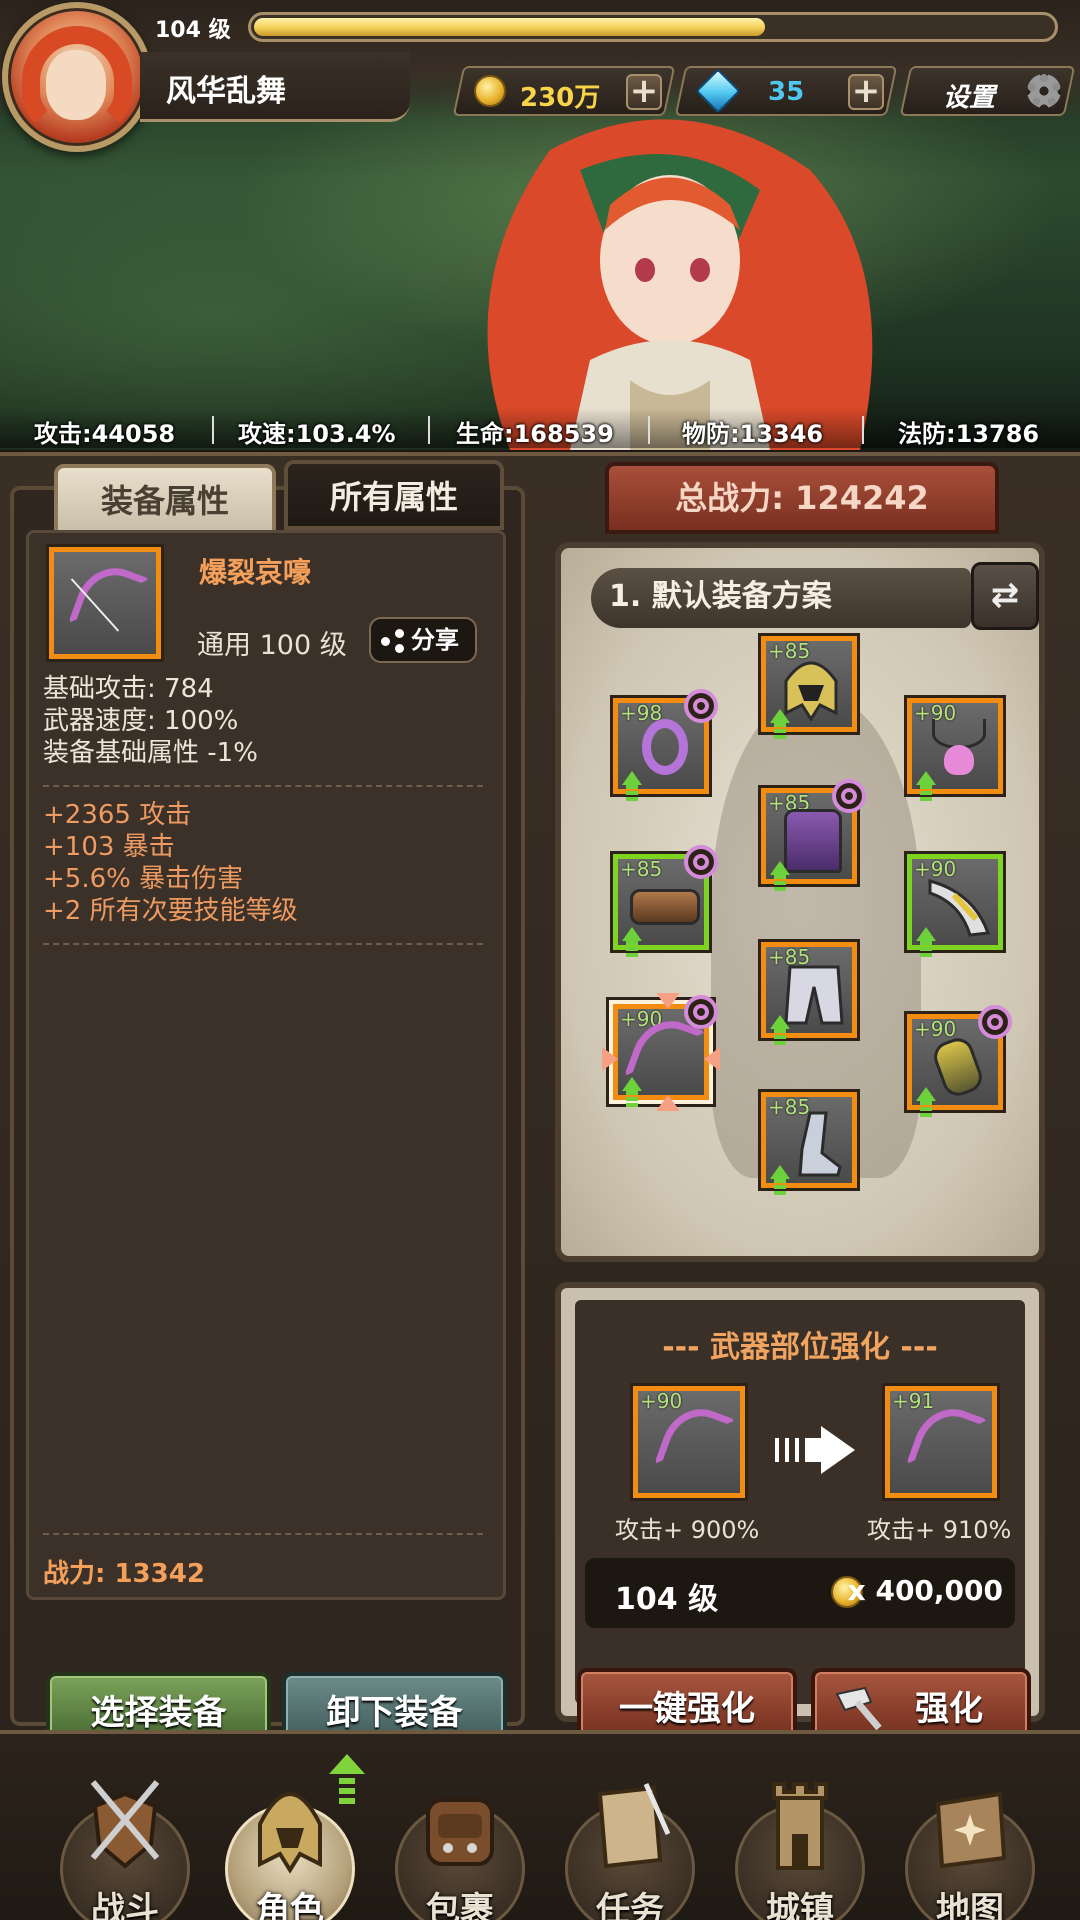 The width and height of the screenshot is (1080, 1920). Describe the element at coordinates (193, 30) in the screenshot. I see `player-level: 104 级` at that location.